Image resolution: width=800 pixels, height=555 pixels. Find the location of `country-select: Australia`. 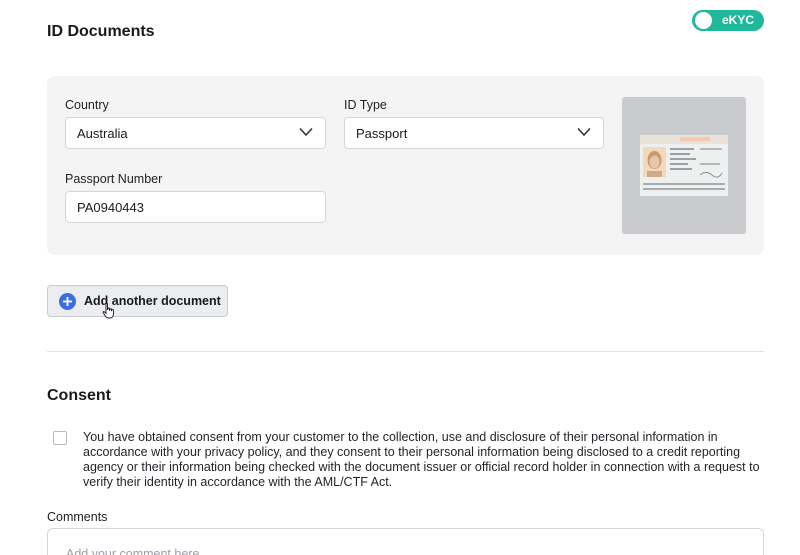

country-select: Australia is located at coordinates (195, 133).